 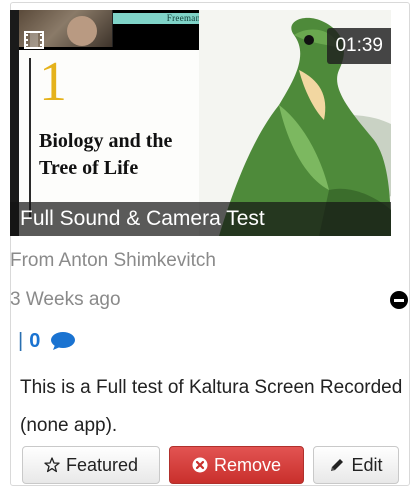 What do you see at coordinates (200, 219) in the screenshot?
I see `video-title: Full Sound & Camera Test` at bounding box center [200, 219].